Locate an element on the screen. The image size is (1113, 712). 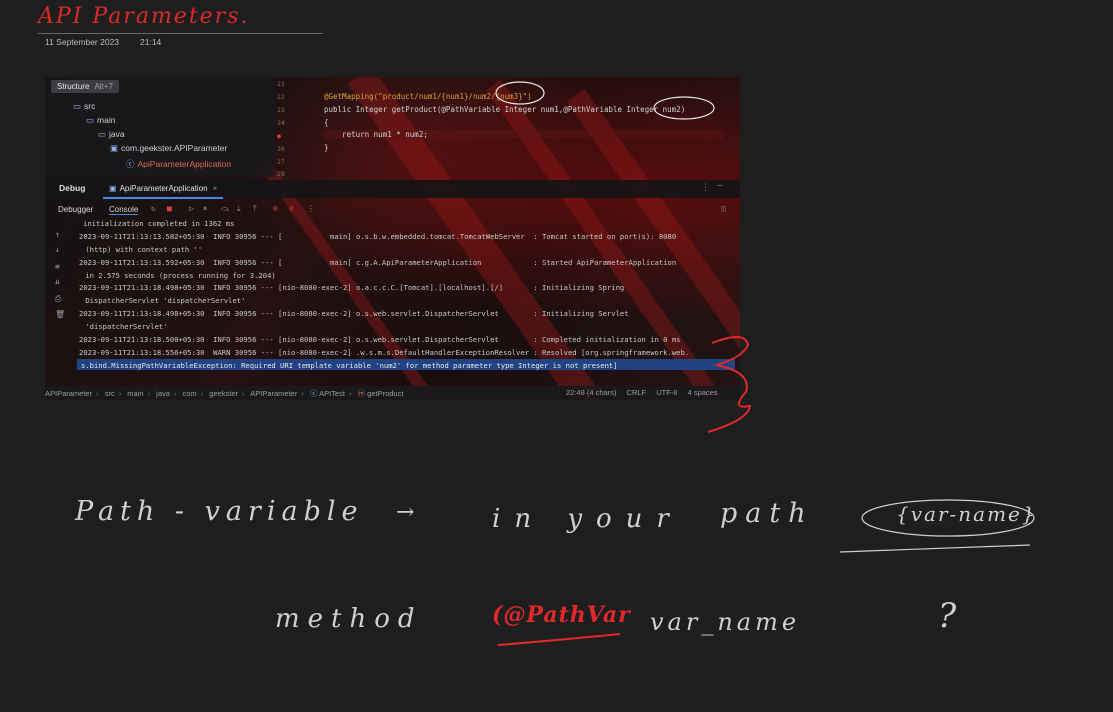
note-path-variable: Path - variable is located at coordinates (219, 511).